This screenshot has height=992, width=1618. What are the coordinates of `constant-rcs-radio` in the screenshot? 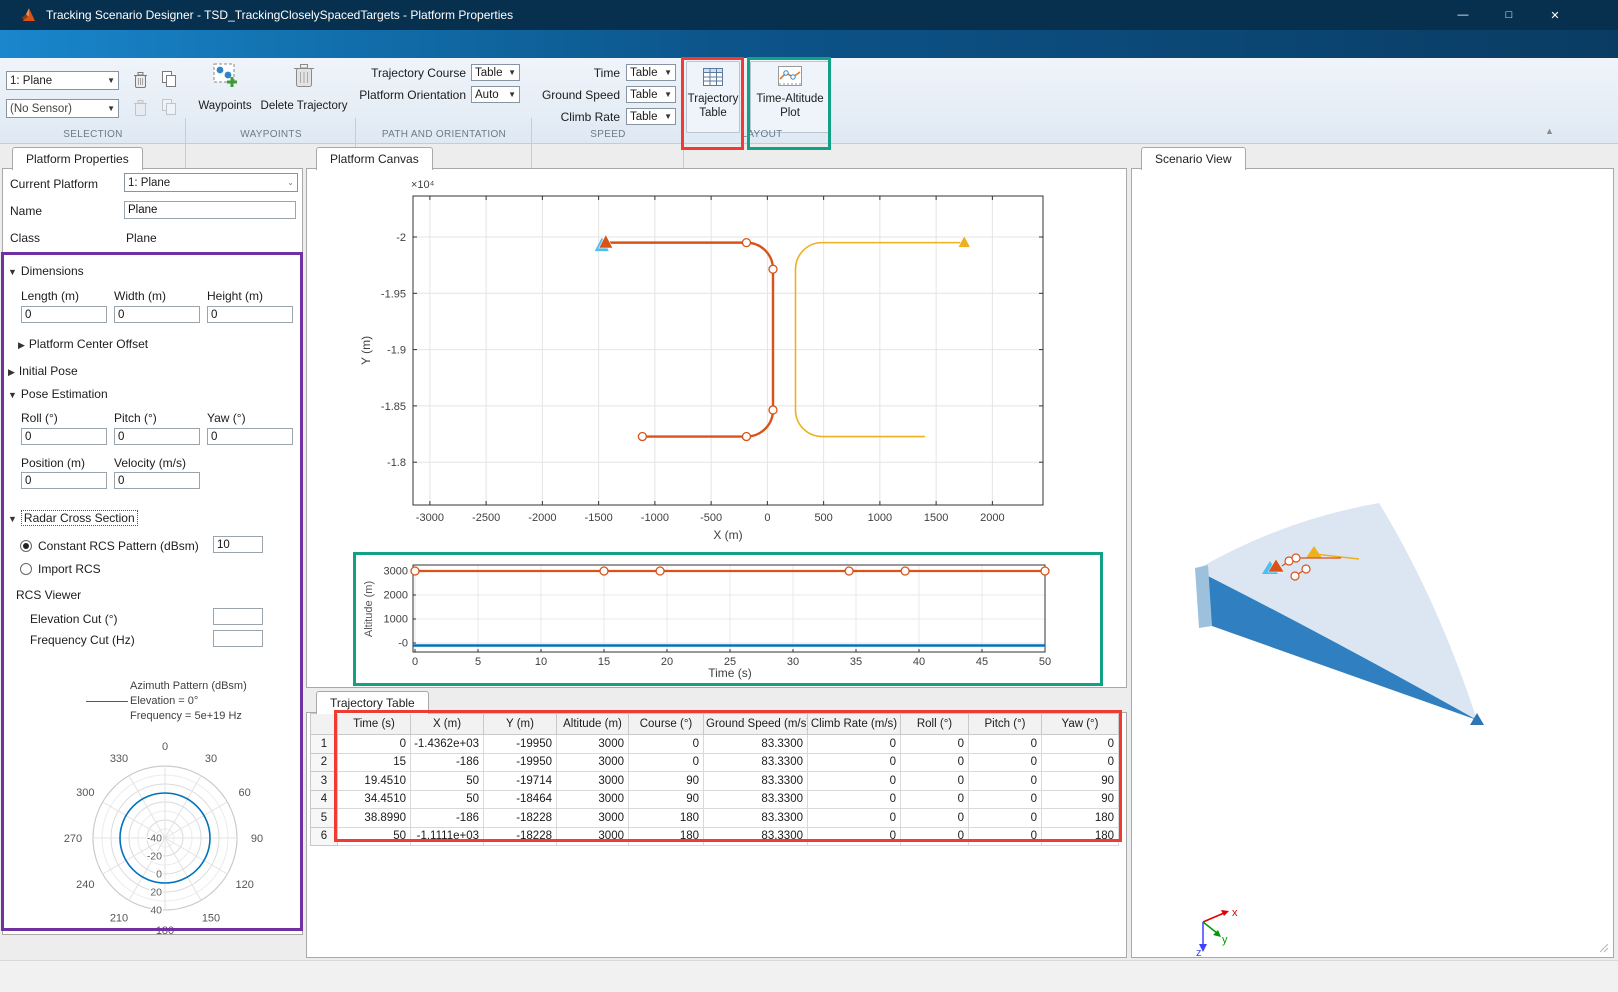 It's located at (26, 546).